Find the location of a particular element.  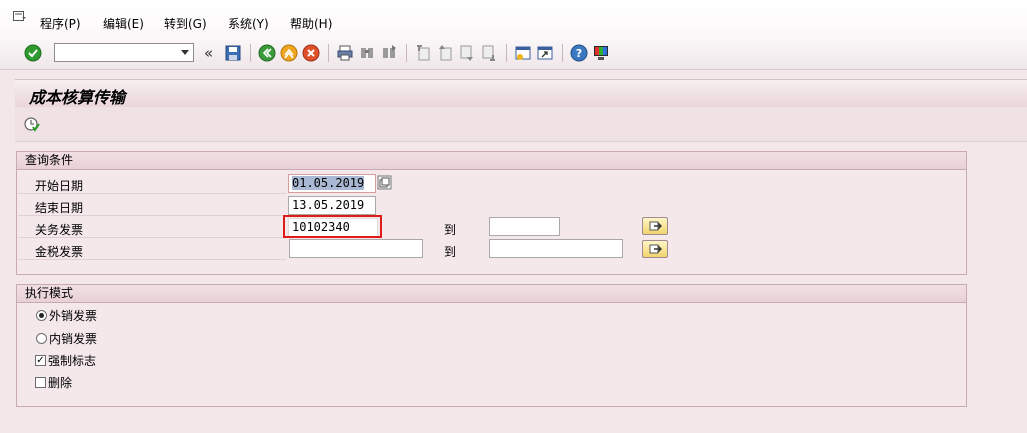

tax-invoice-label: 金税发票 is located at coordinates (59, 252).